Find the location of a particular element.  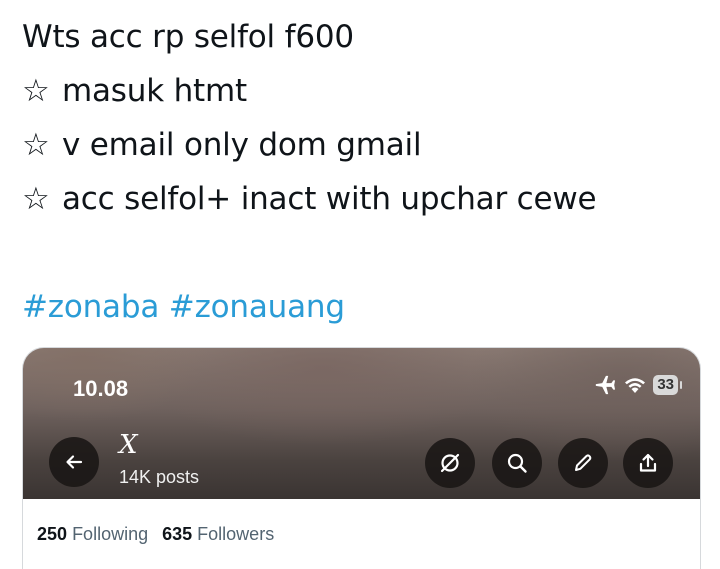

followers-label: Followers is located at coordinates (236, 534).